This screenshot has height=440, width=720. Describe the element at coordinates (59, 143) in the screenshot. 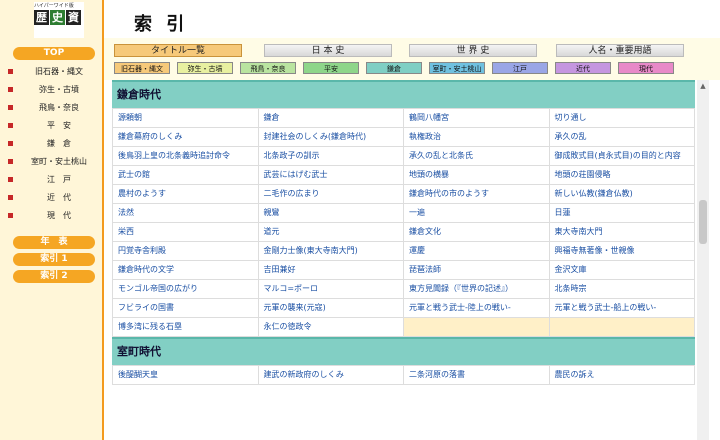

I see `sidebar-era-label: 鎌 倉` at that location.